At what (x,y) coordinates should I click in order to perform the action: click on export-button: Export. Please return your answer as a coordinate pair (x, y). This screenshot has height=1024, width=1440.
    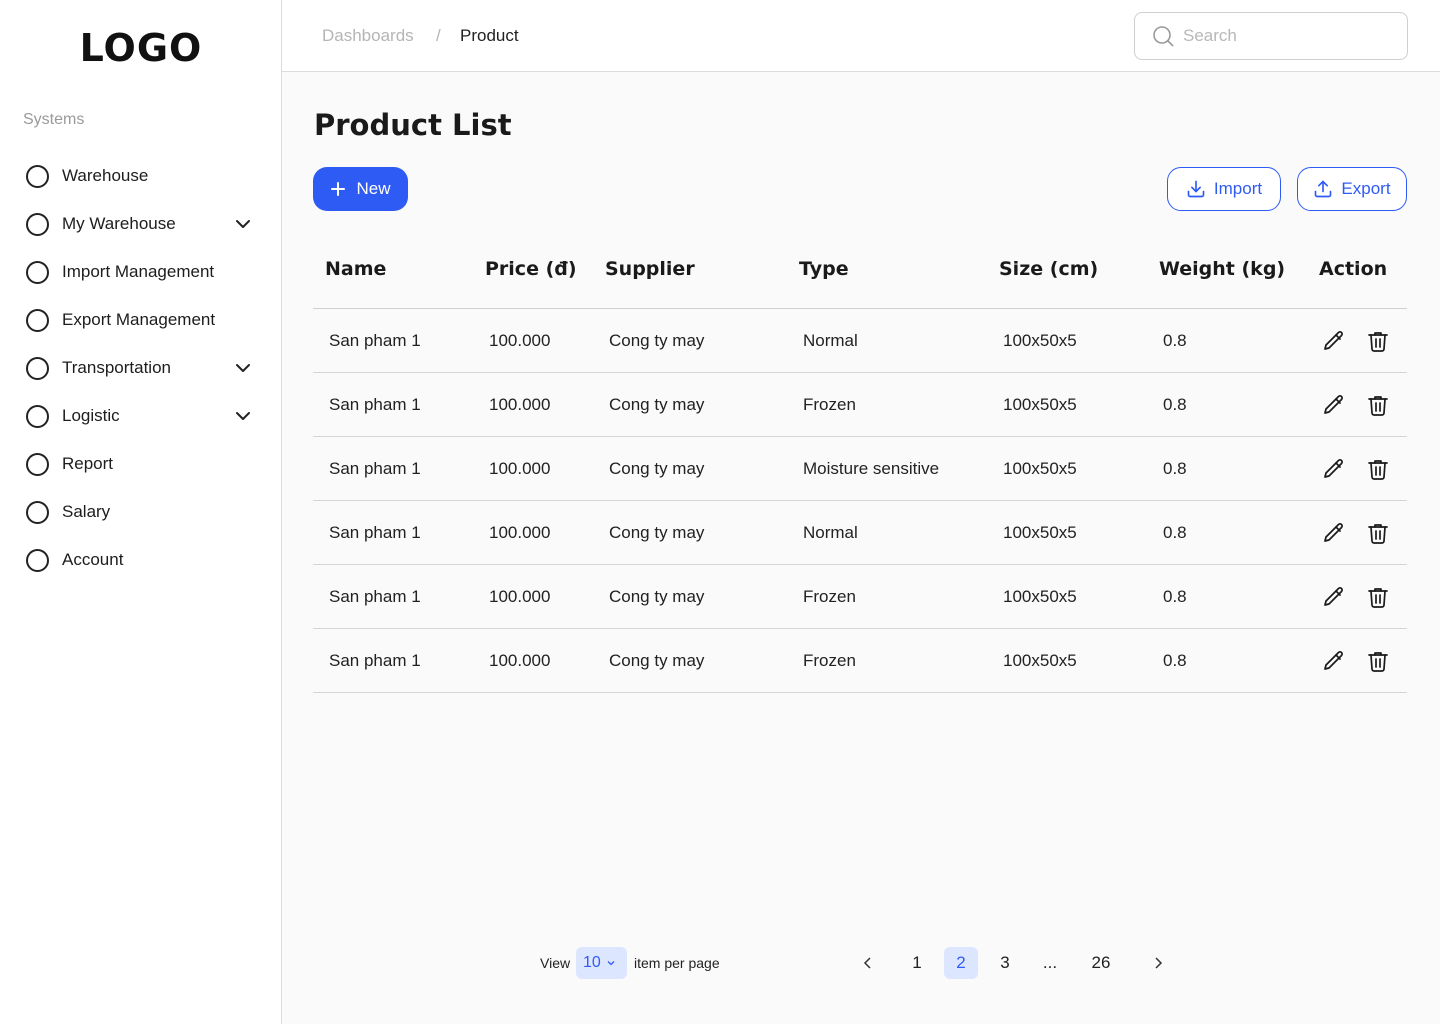
    Looking at the image, I should click on (1352, 189).